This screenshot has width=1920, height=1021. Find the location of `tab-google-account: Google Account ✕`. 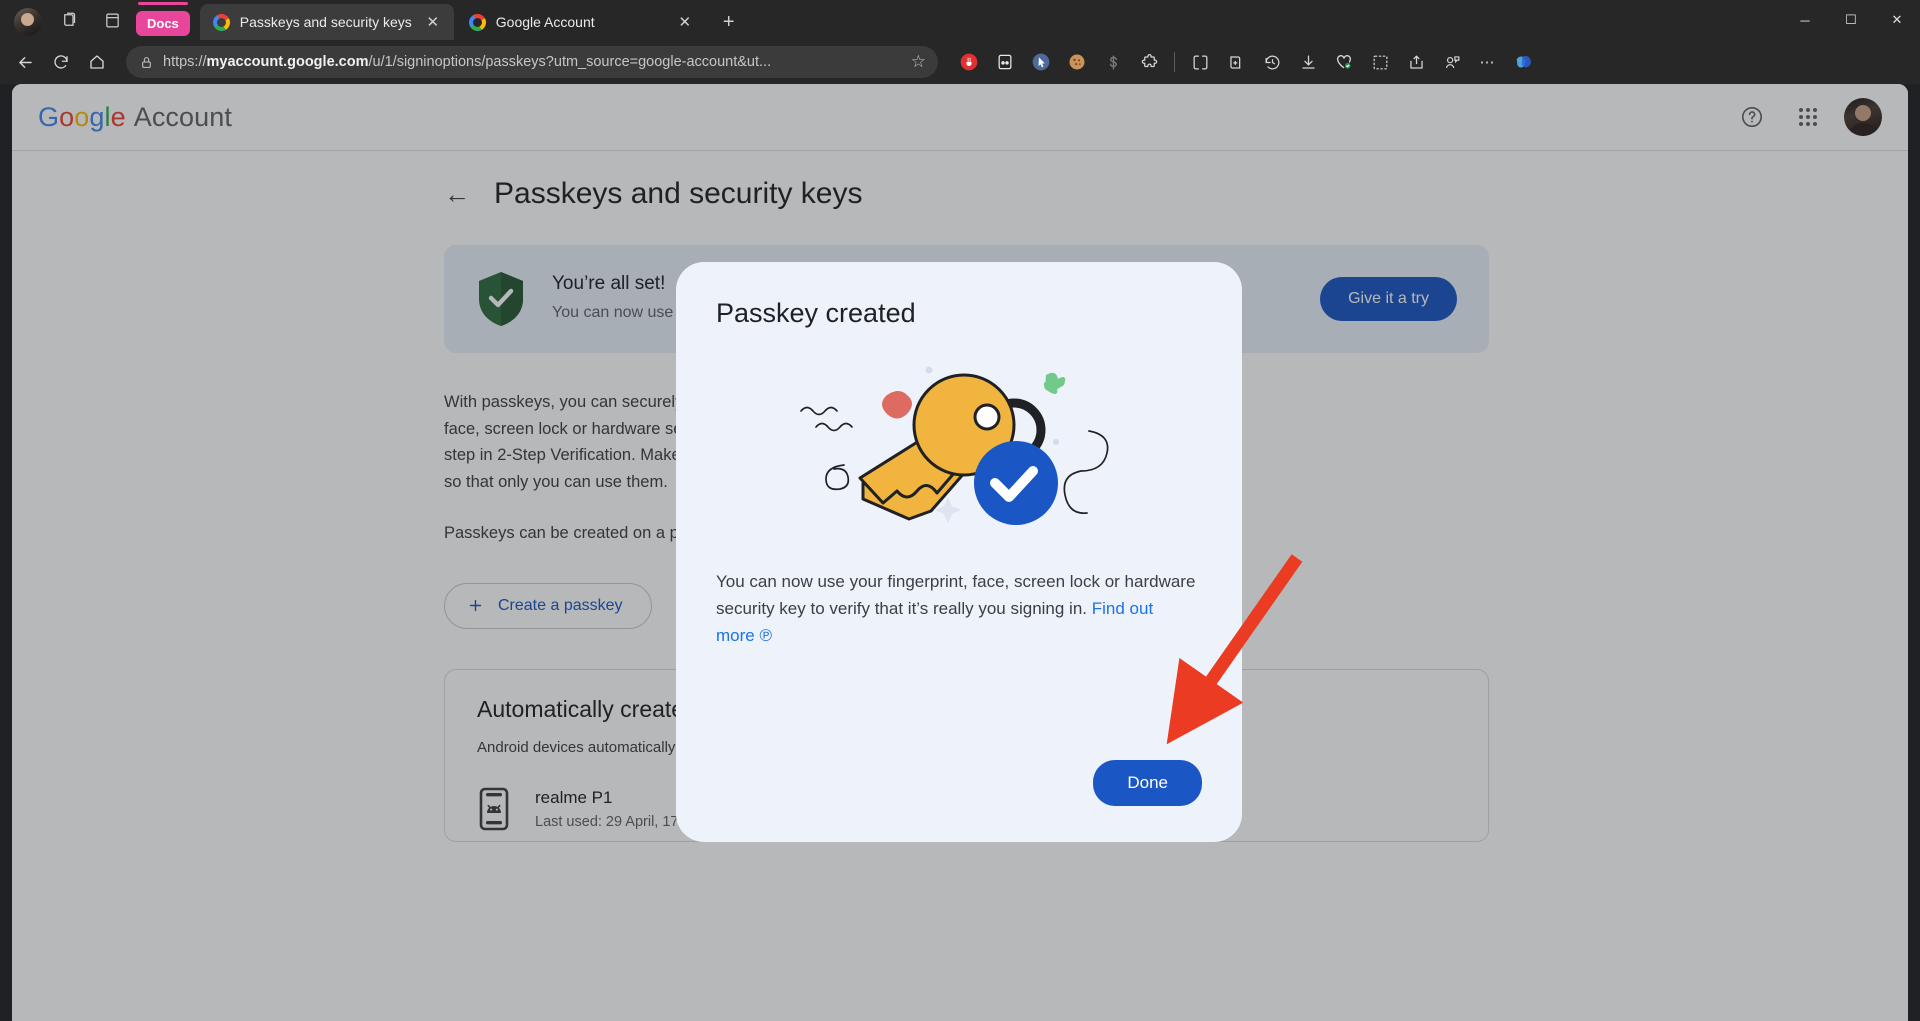

tab-google-account: Google Account ✕ is located at coordinates (581, 22).